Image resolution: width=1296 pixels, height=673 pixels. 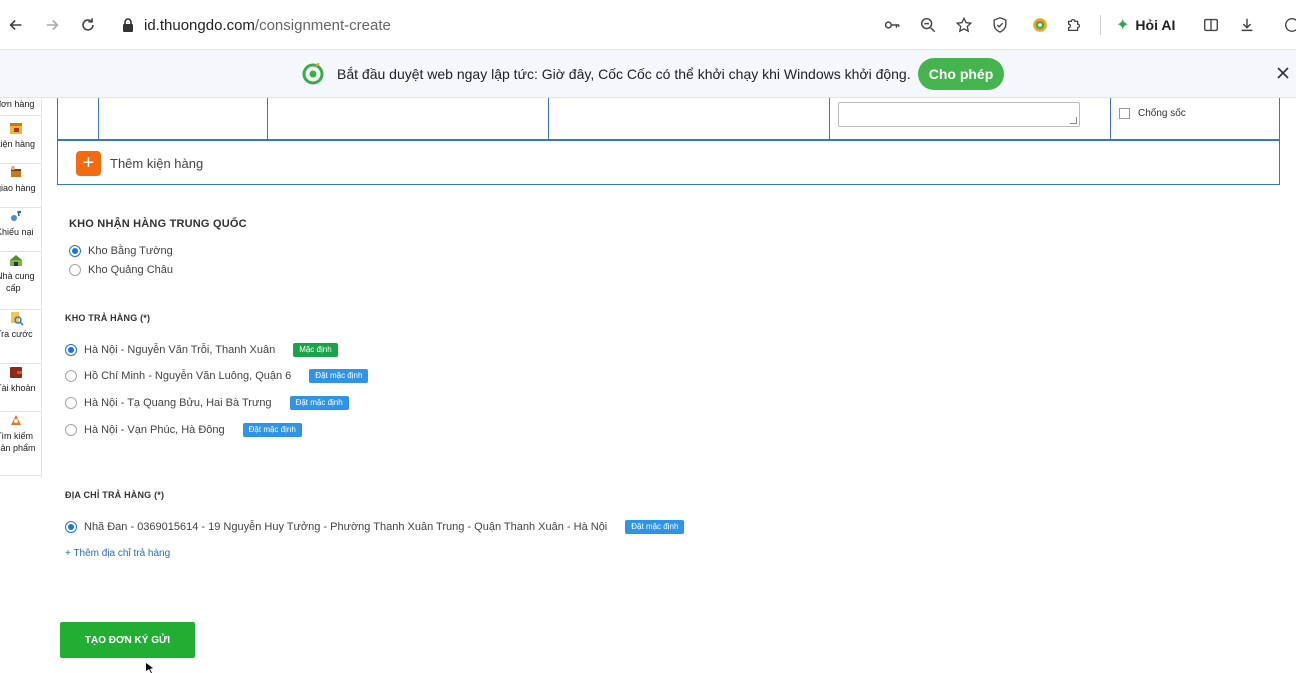 What do you see at coordinates (108, 318) in the screenshot?
I see `return-warehouse-title: KHO TRẢ HÀNG (*)` at bounding box center [108, 318].